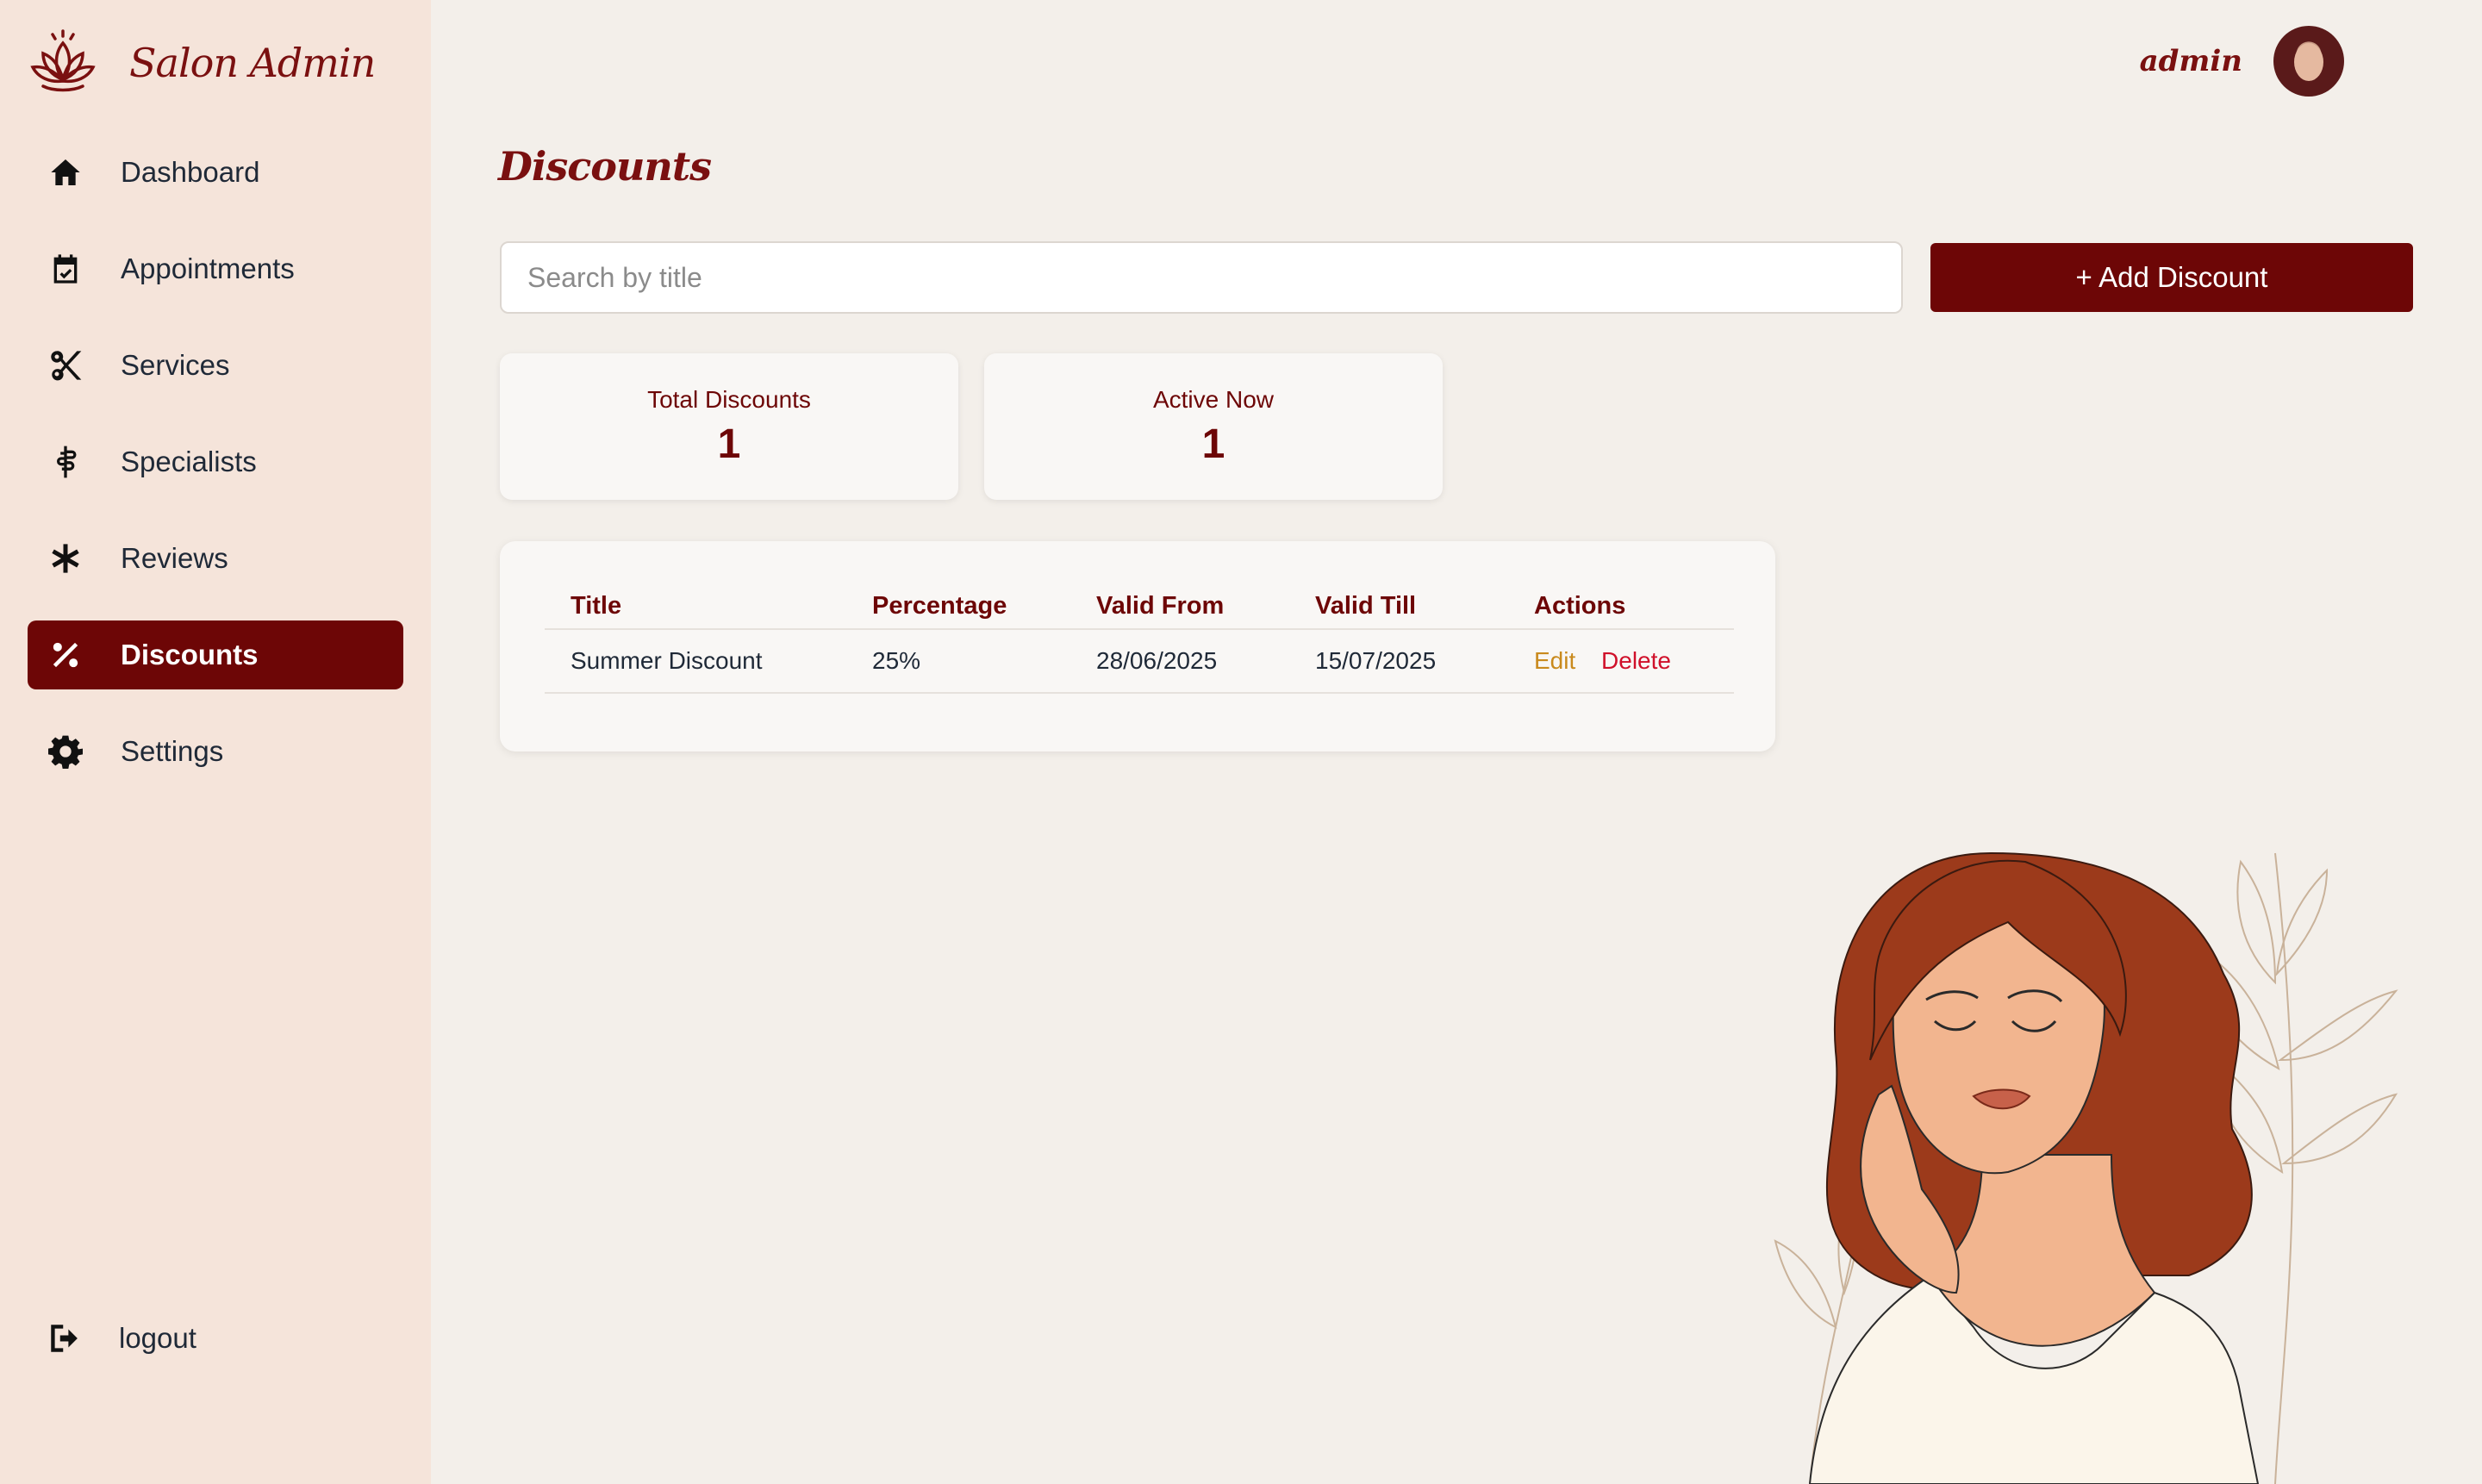 The width and height of the screenshot is (2482, 1484). I want to click on cell-percentage: 25%, so click(958, 661).